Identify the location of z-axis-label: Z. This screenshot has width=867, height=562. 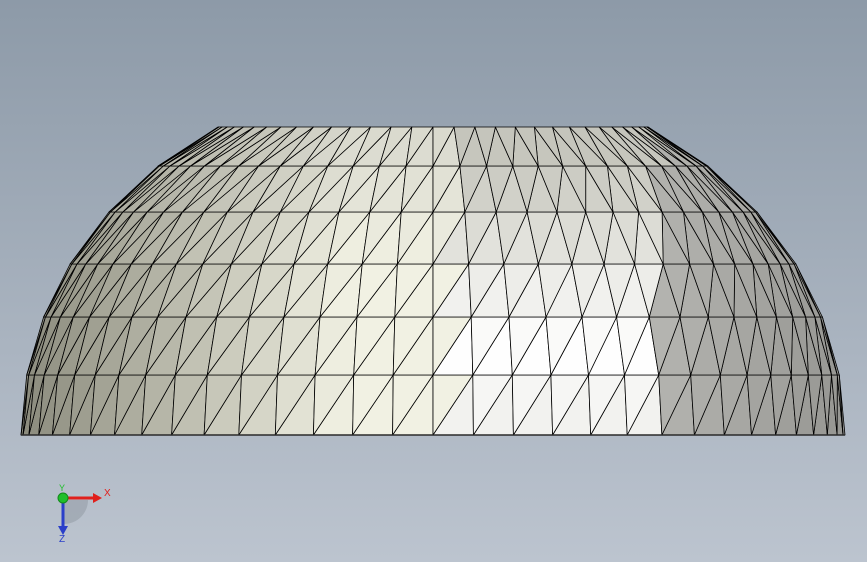
(62, 539).